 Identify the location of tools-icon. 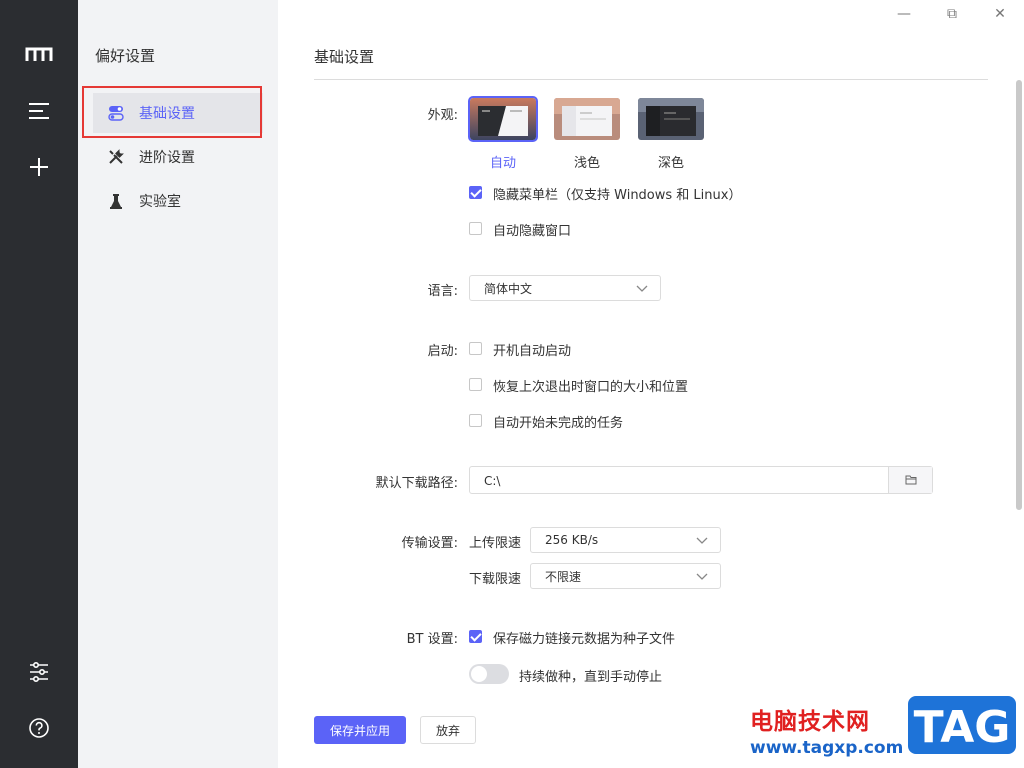
(116, 157).